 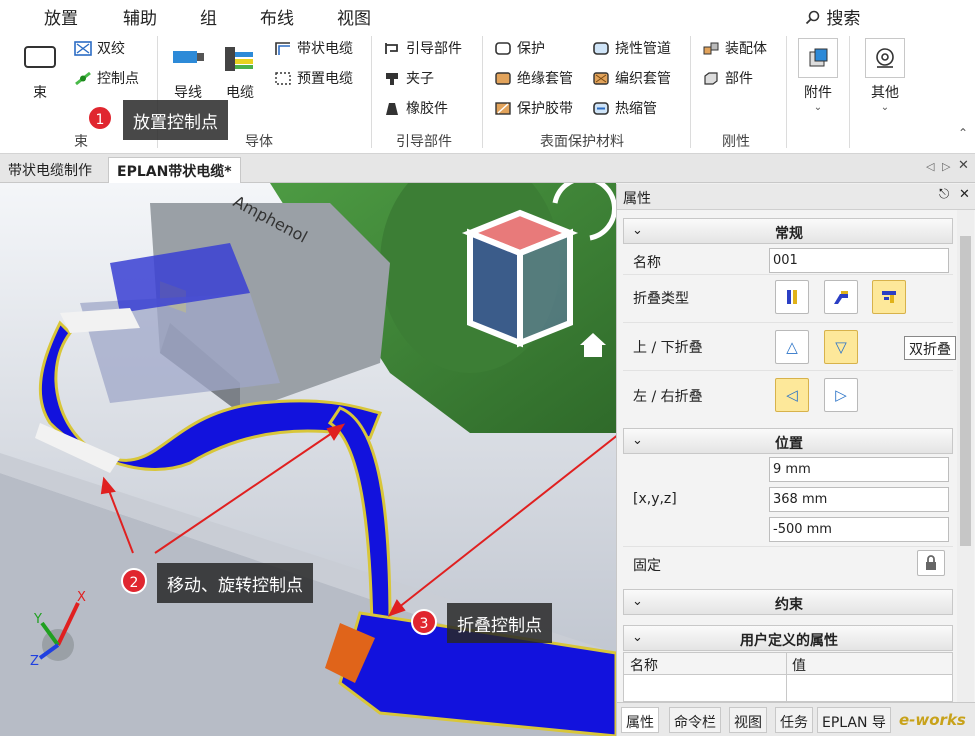 I want to click on column-header-name: 名称, so click(x=644, y=665).